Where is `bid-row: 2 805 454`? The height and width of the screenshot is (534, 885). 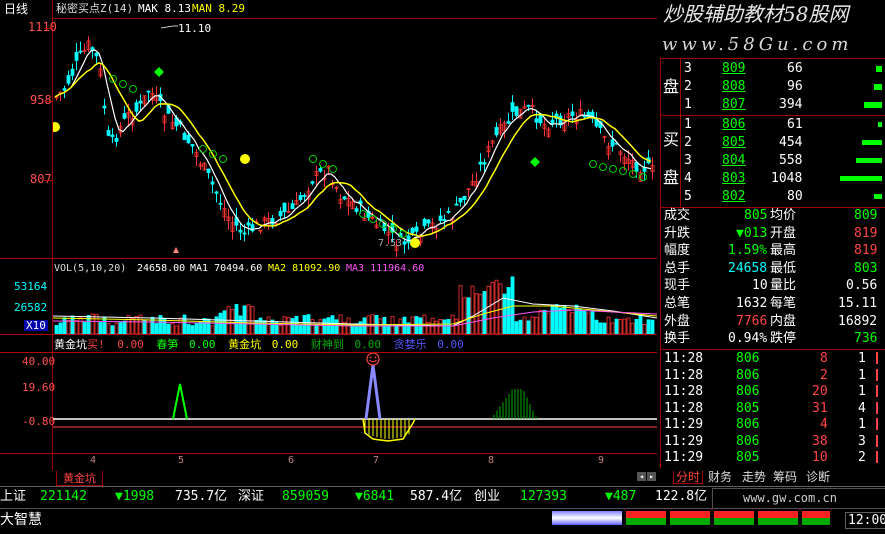 bid-row: 2 805 454 is located at coordinates (771, 142).